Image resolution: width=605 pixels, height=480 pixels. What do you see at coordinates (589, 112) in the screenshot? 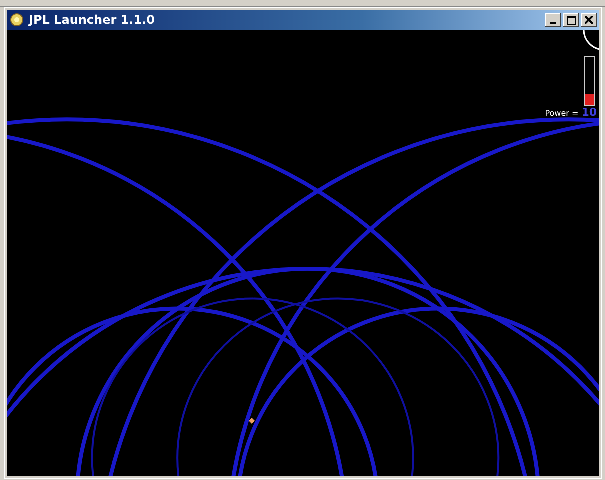
I see `power-value: 10` at bounding box center [589, 112].